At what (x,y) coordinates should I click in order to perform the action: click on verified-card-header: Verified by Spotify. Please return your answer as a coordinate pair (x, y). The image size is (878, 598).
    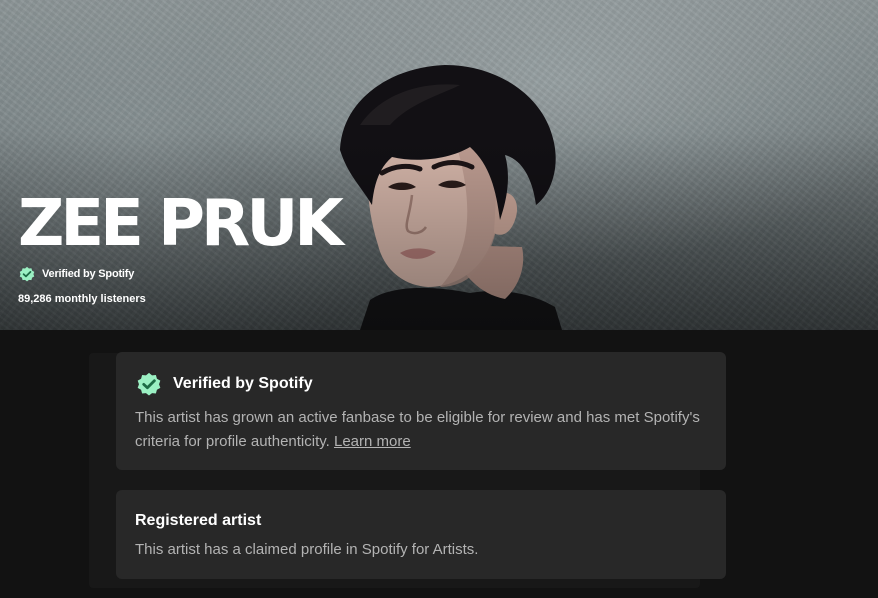
    Looking at the image, I should click on (421, 375).